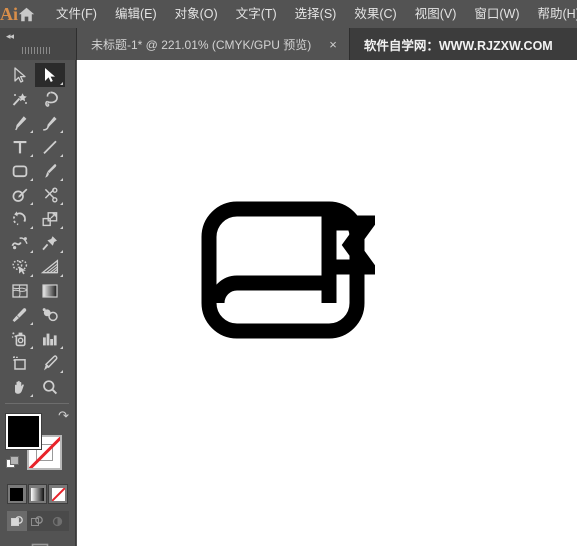  I want to click on pen-tool, so click(20, 123).